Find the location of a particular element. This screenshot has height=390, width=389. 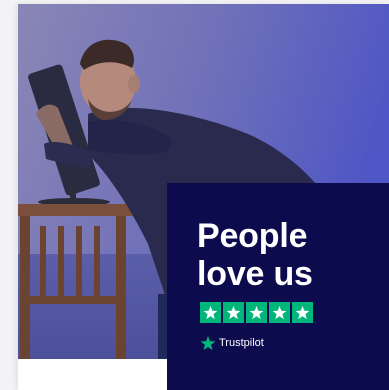

headline: People love us is located at coordinates (255, 255).